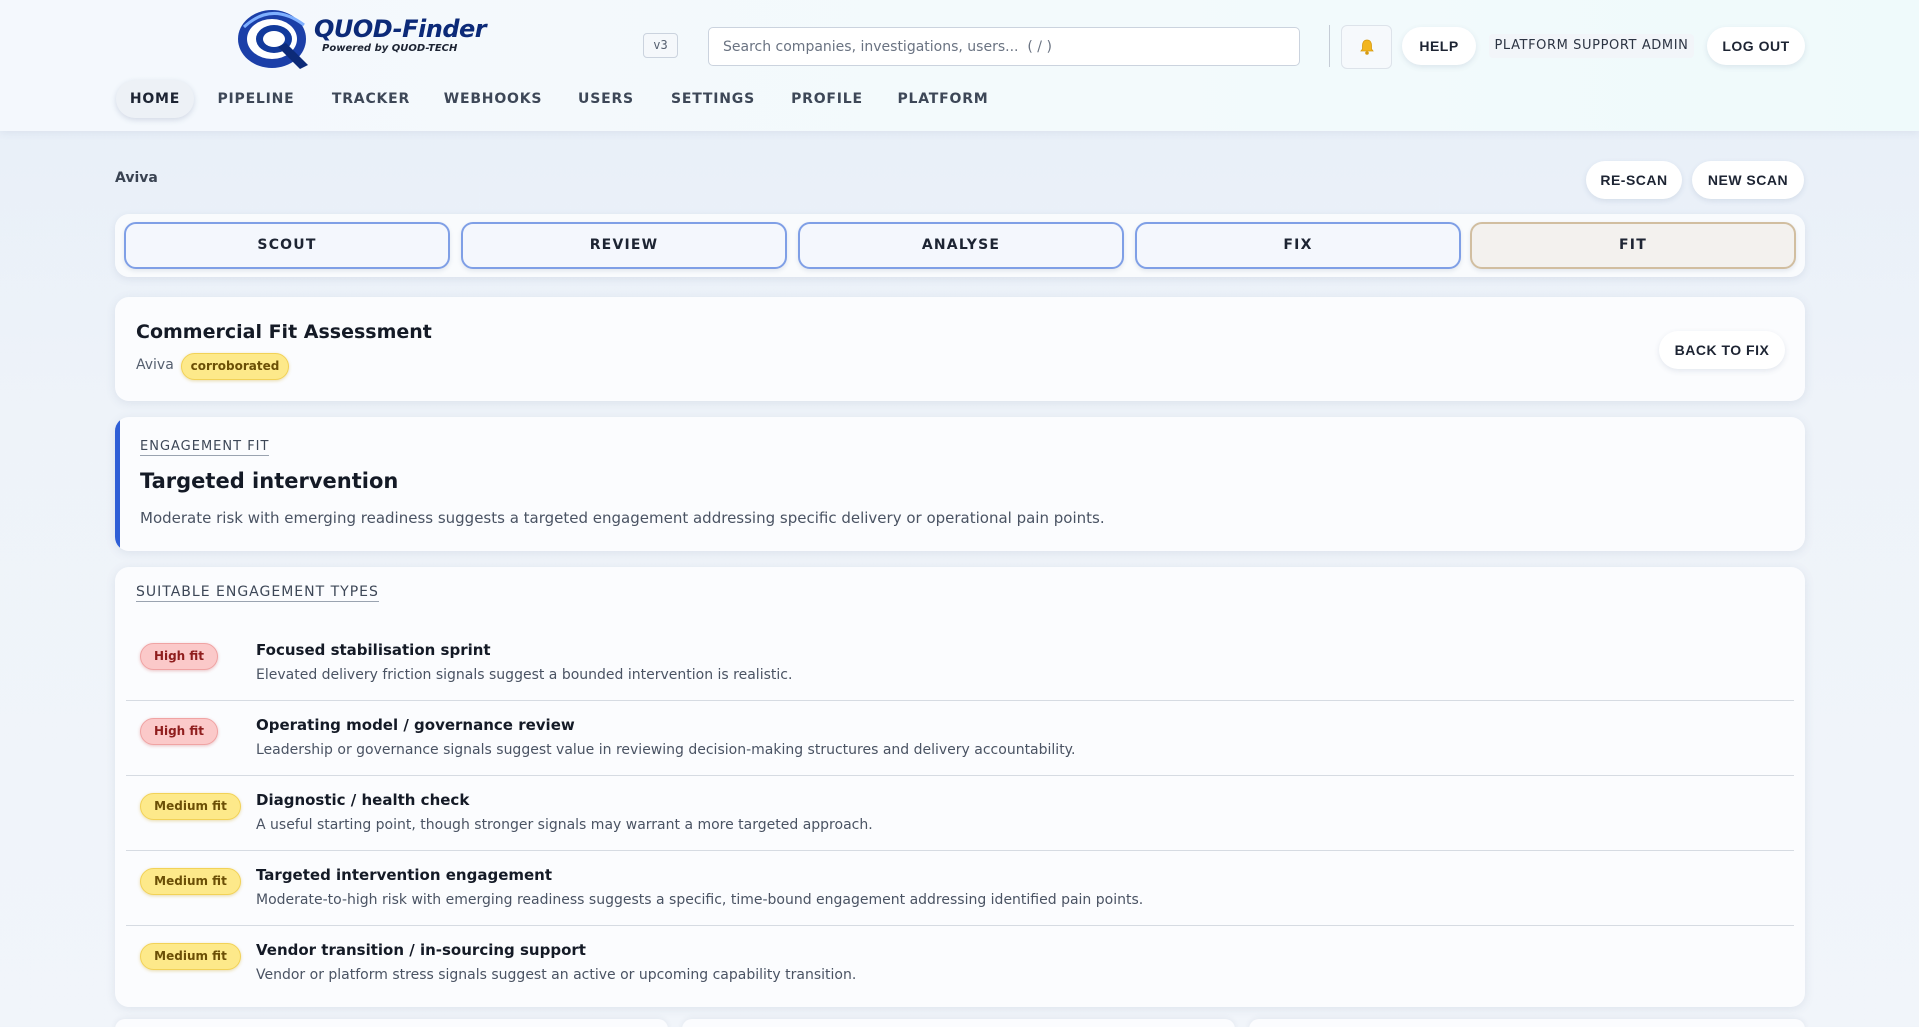  Describe the element at coordinates (1591, 46) in the screenshot. I see `current-user-label: PLATFORM SUPPORT ADMIN` at that location.